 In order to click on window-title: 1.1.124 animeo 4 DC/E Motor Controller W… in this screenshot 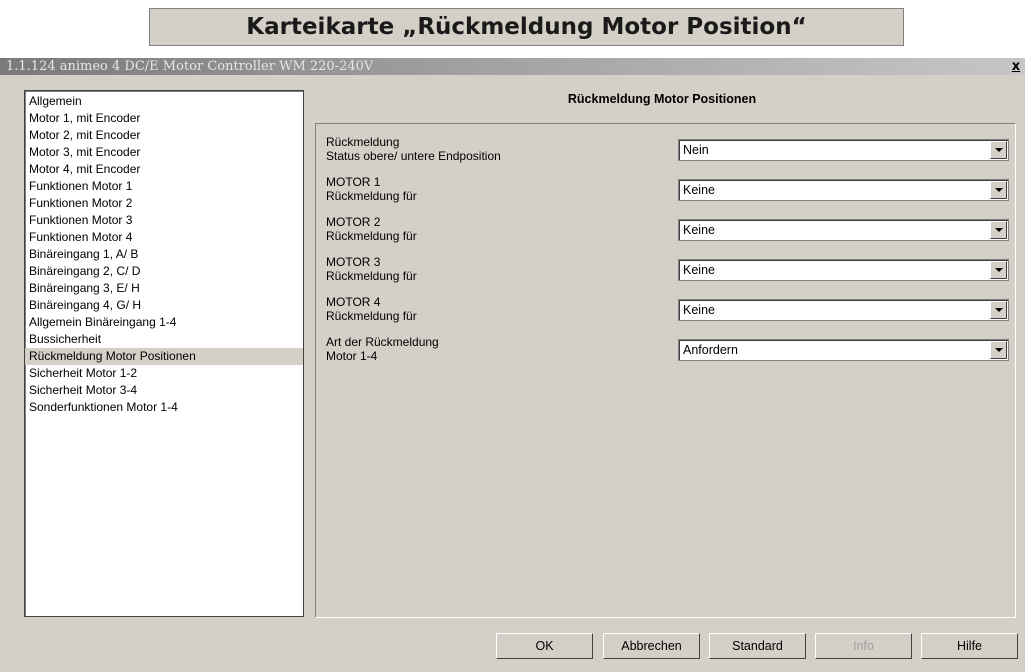, I will do `click(190, 66)`.